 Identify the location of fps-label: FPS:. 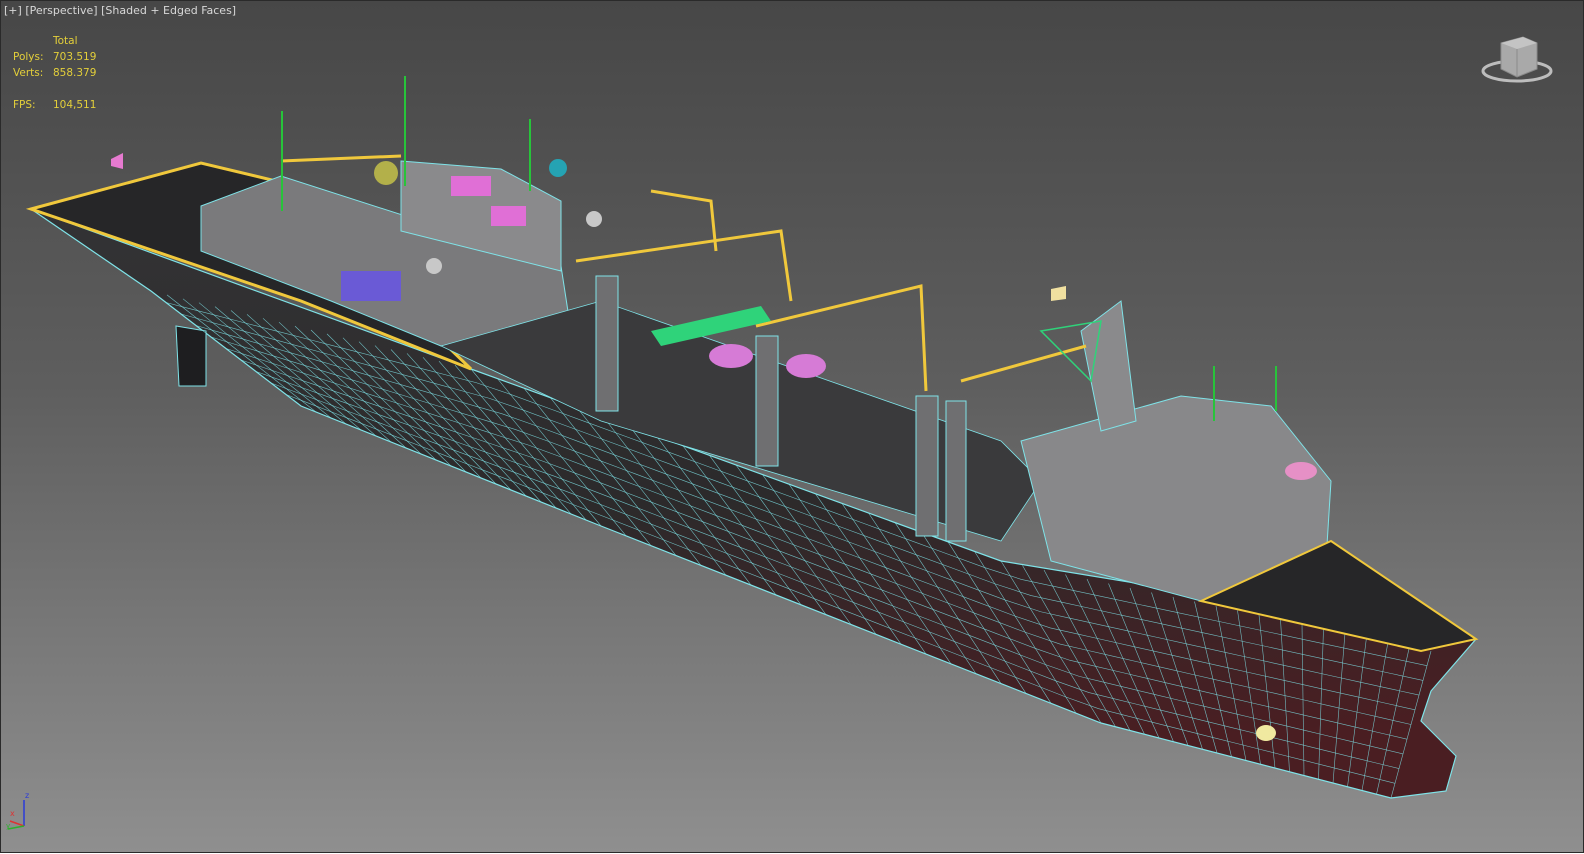
(24, 105).